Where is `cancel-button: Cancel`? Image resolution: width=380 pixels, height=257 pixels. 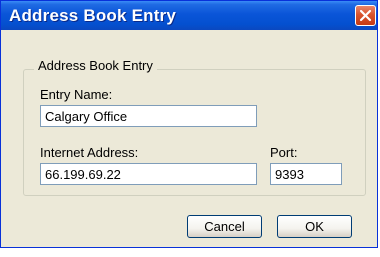
cancel-button: Cancel is located at coordinates (224, 226).